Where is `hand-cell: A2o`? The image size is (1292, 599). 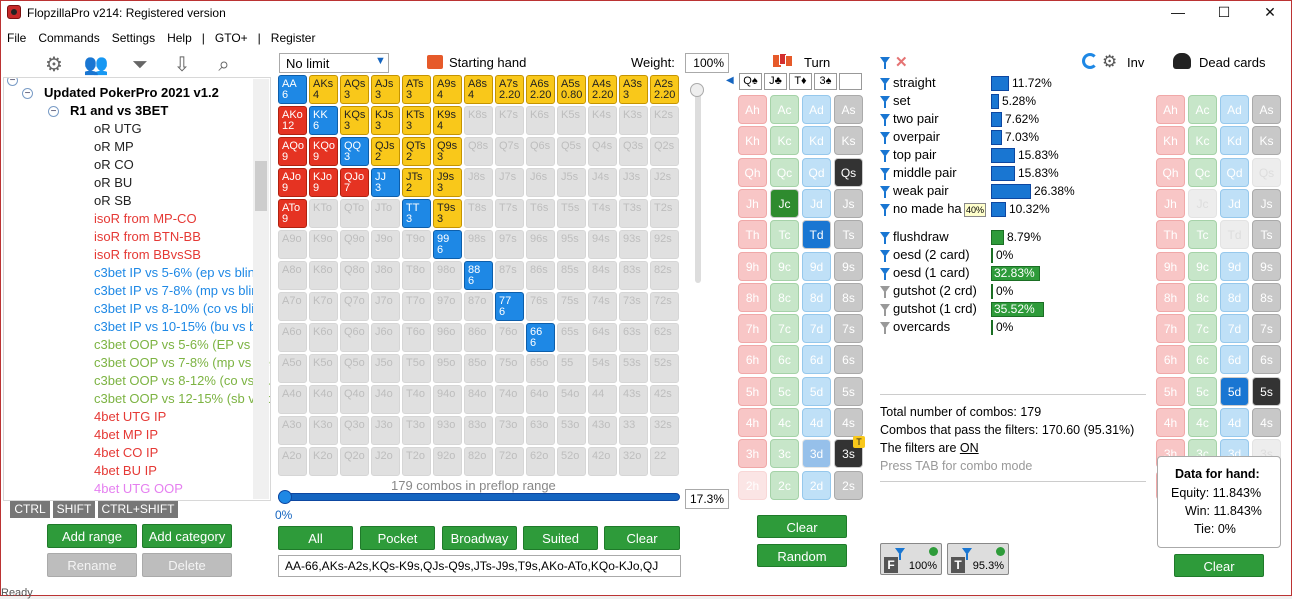 hand-cell: A2o is located at coordinates (292, 461).